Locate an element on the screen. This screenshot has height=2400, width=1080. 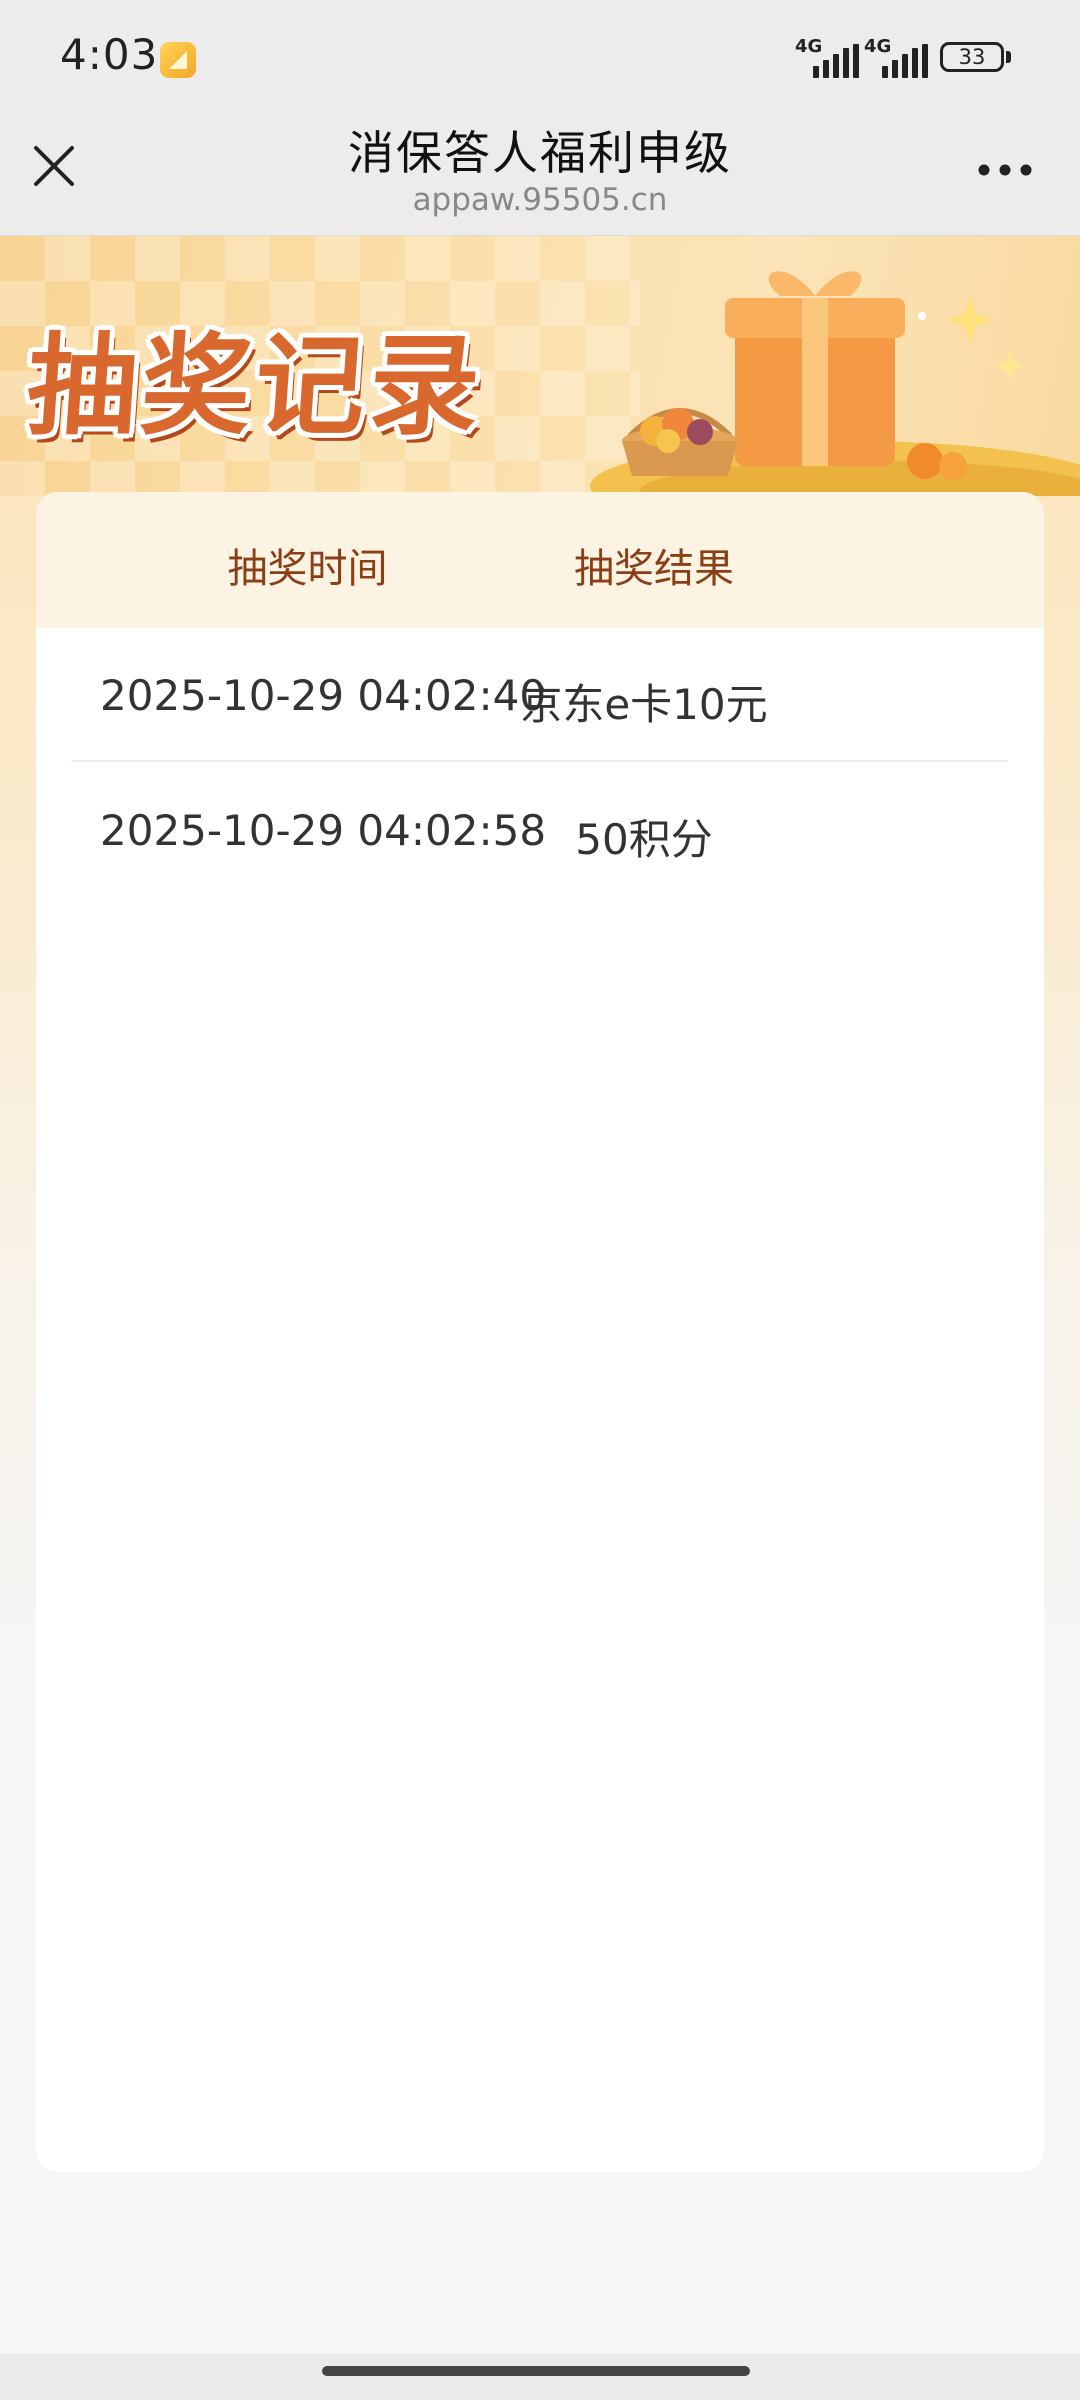
battery-icon: 33 is located at coordinates (972, 57).